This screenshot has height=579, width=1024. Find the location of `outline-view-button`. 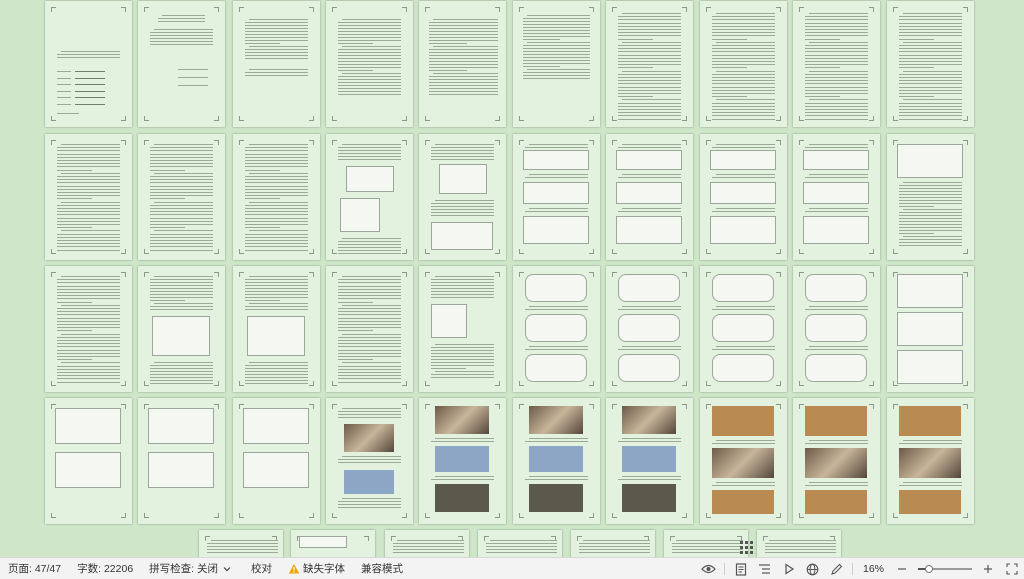

outline-view-button is located at coordinates (765, 568).